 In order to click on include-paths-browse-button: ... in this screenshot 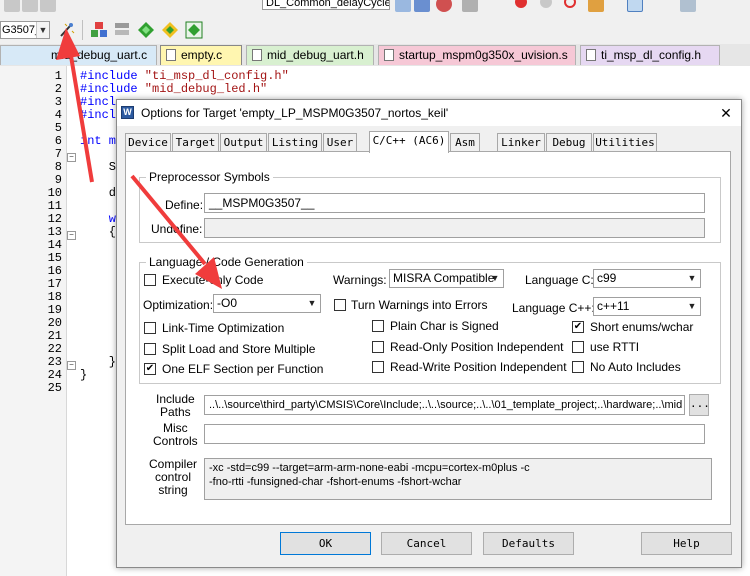, I will do `click(699, 405)`.